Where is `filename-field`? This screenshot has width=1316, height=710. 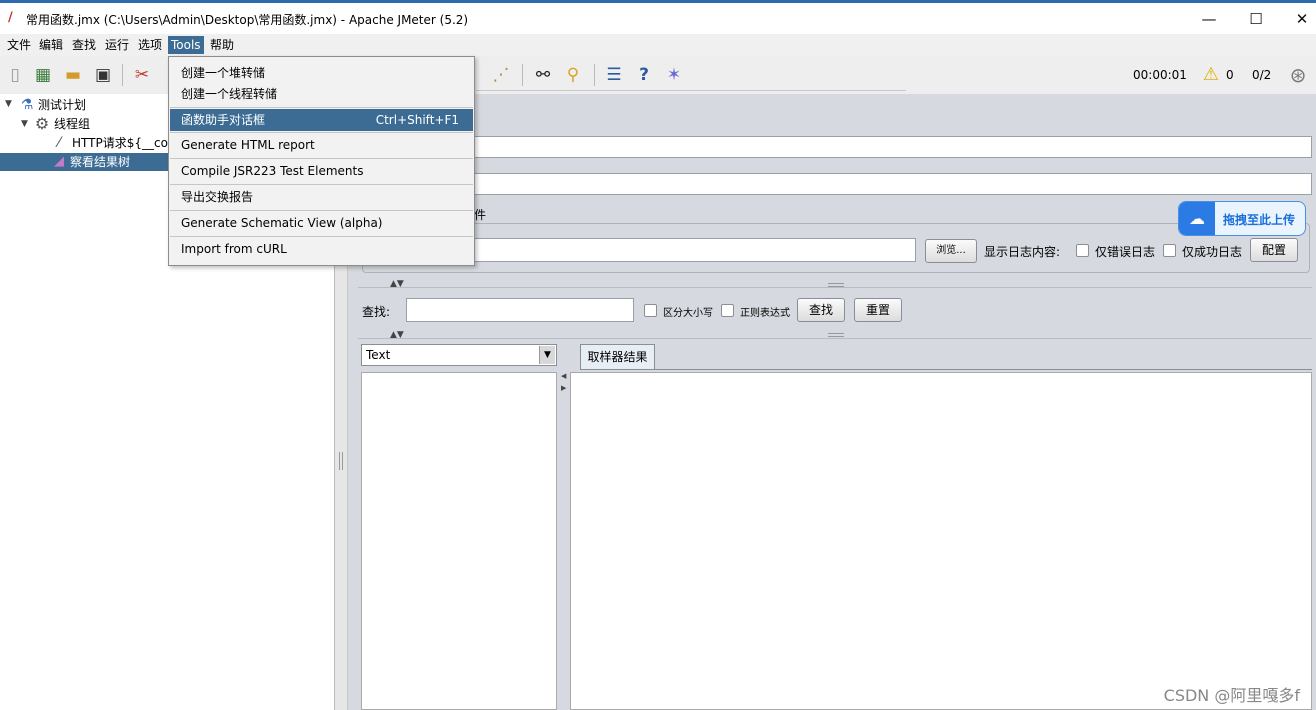
filename-field is located at coordinates (693, 250).